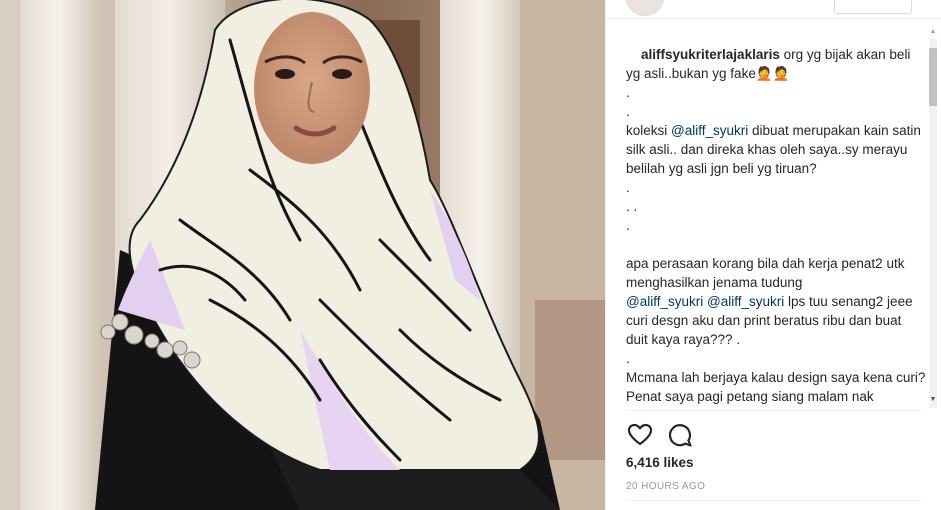  I want to click on caption-scrollbar, so click(933, 223).